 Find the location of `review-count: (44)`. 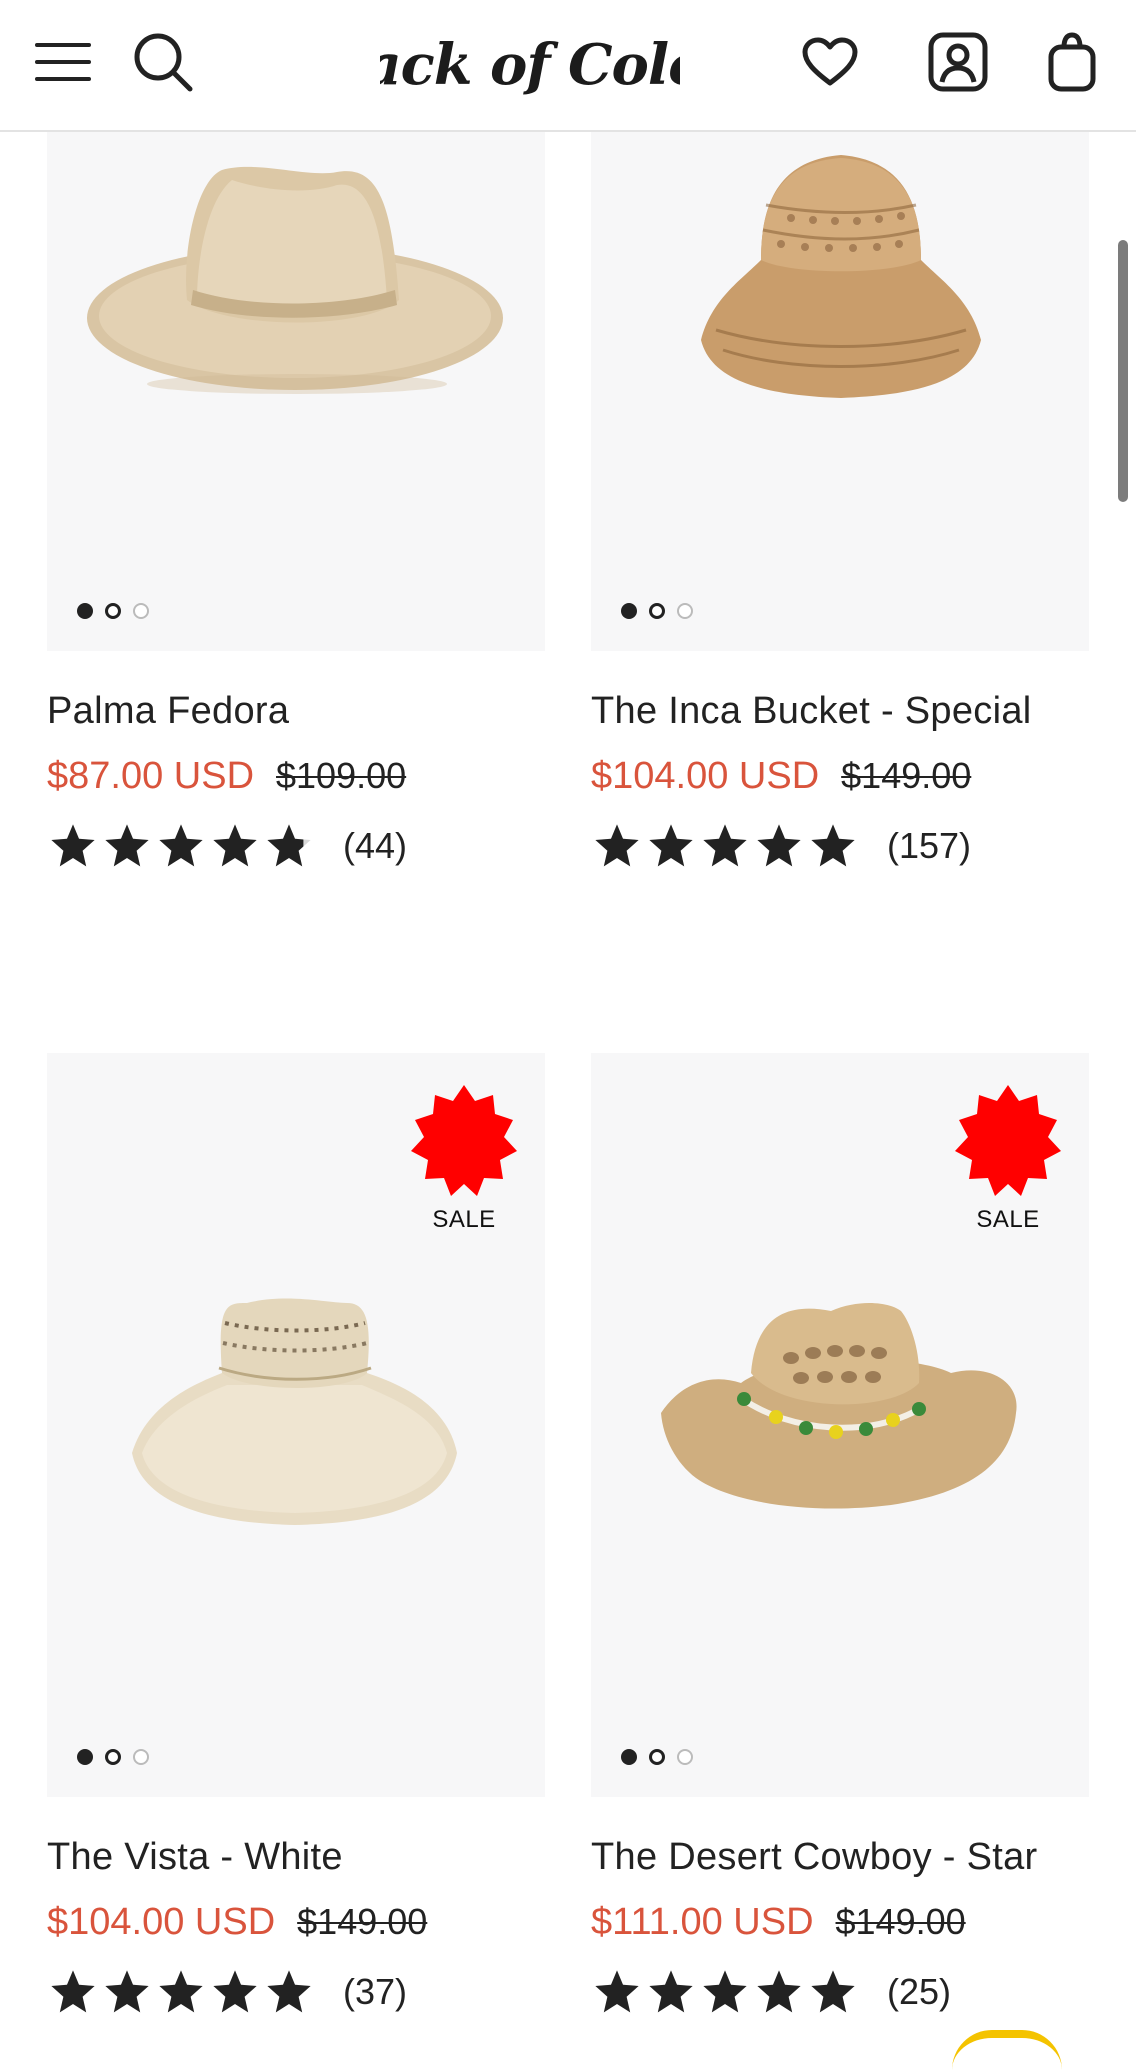

review-count: (44) is located at coordinates (375, 845).